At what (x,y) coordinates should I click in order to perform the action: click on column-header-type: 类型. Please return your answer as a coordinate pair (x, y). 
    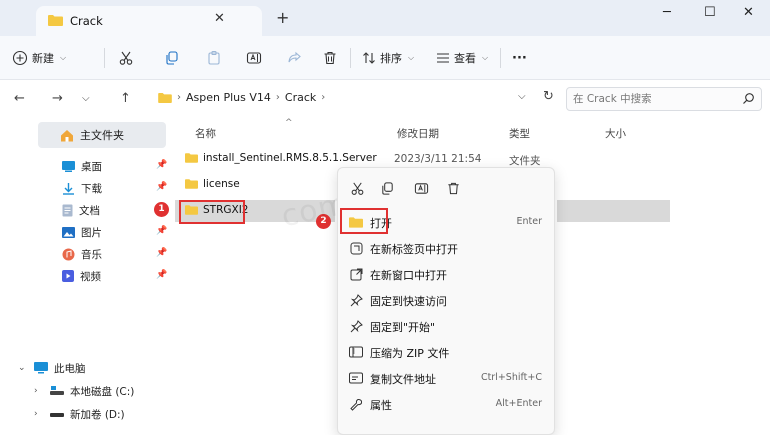
    Looking at the image, I should click on (519, 133).